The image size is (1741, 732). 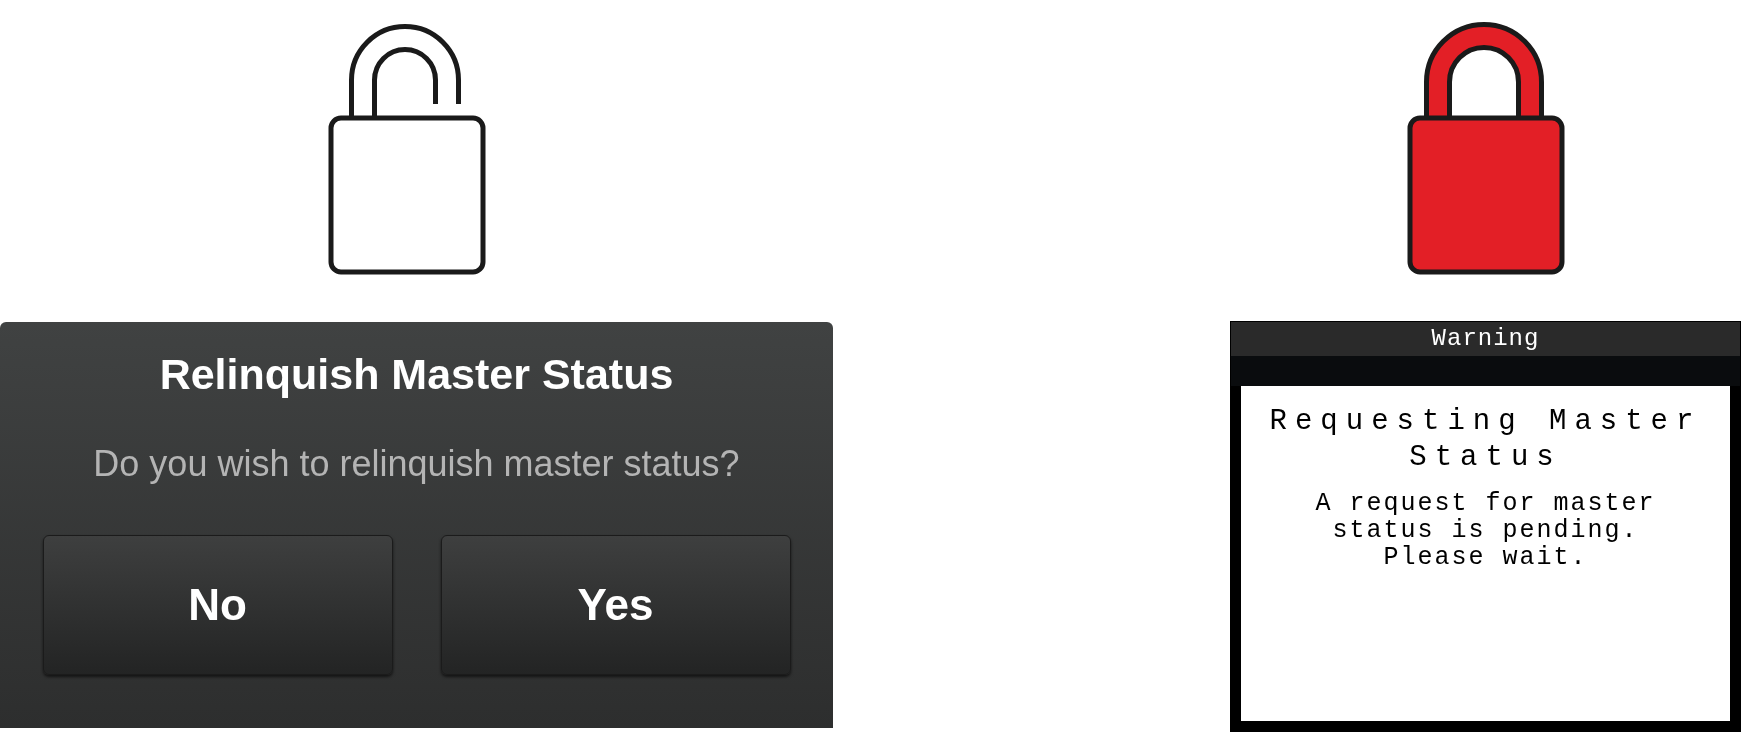 What do you see at coordinates (1485, 440) in the screenshot?
I see `warning-heading: Requesting Master Status` at bounding box center [1485, 440].